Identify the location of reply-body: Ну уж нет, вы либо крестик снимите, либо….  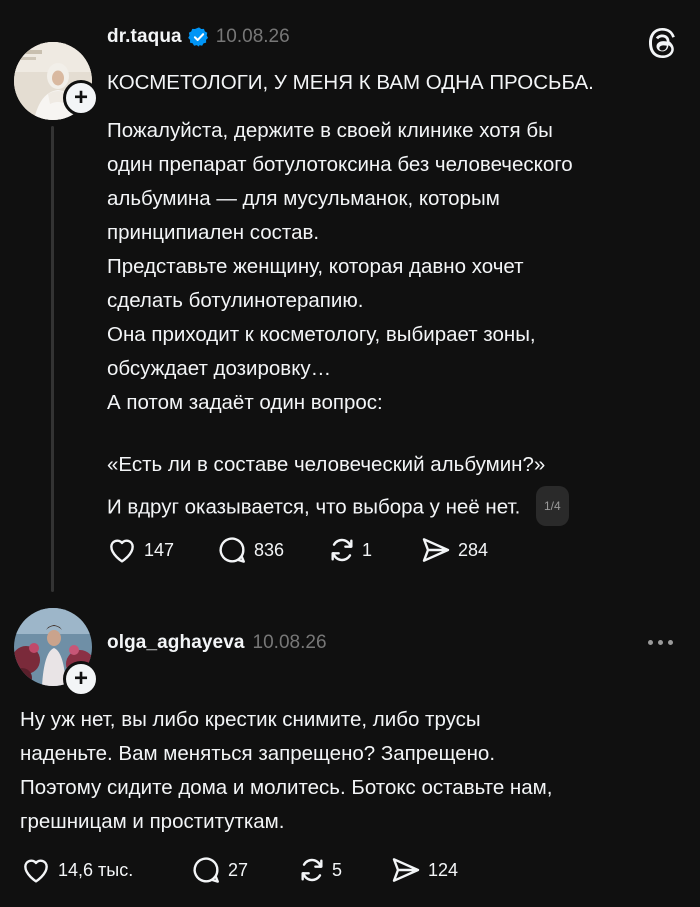
(286, 771).